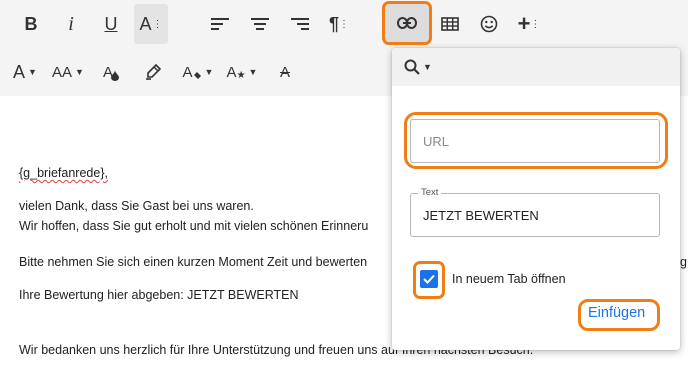  I want to click on table-icon, so click(450, 24).